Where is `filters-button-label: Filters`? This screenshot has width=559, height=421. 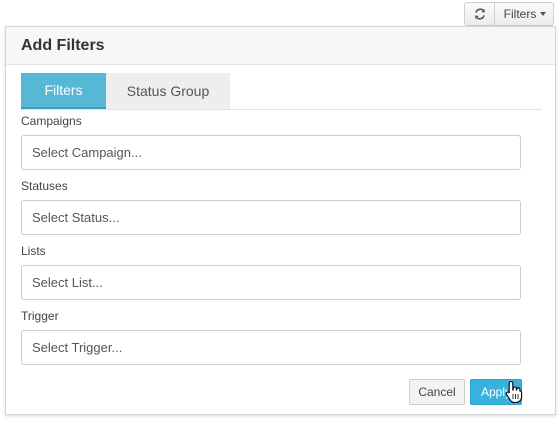 filters-button-label: Filters is located at coordinates (520, 14).